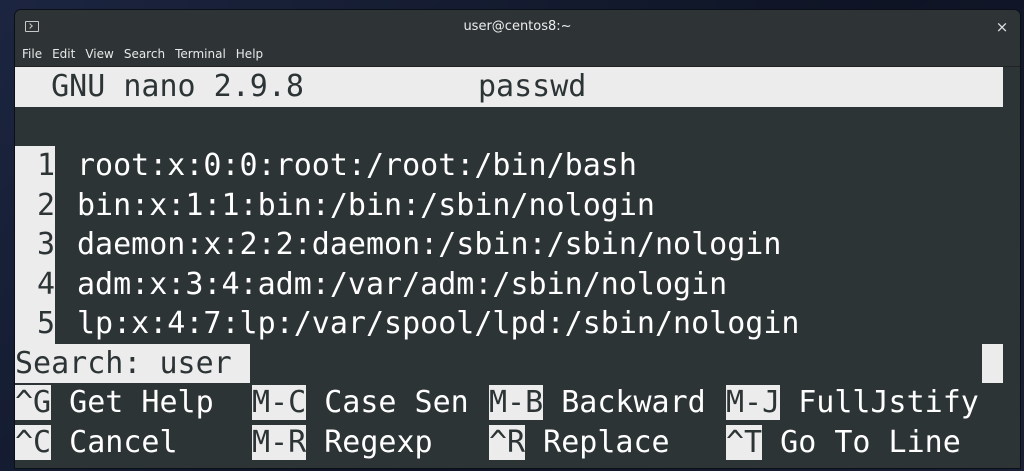 The width and height of the screenshot is (1024, 471). Describe the element at coordinates (35, 324) in the screenshot. I see `line-number: 5` at that location.